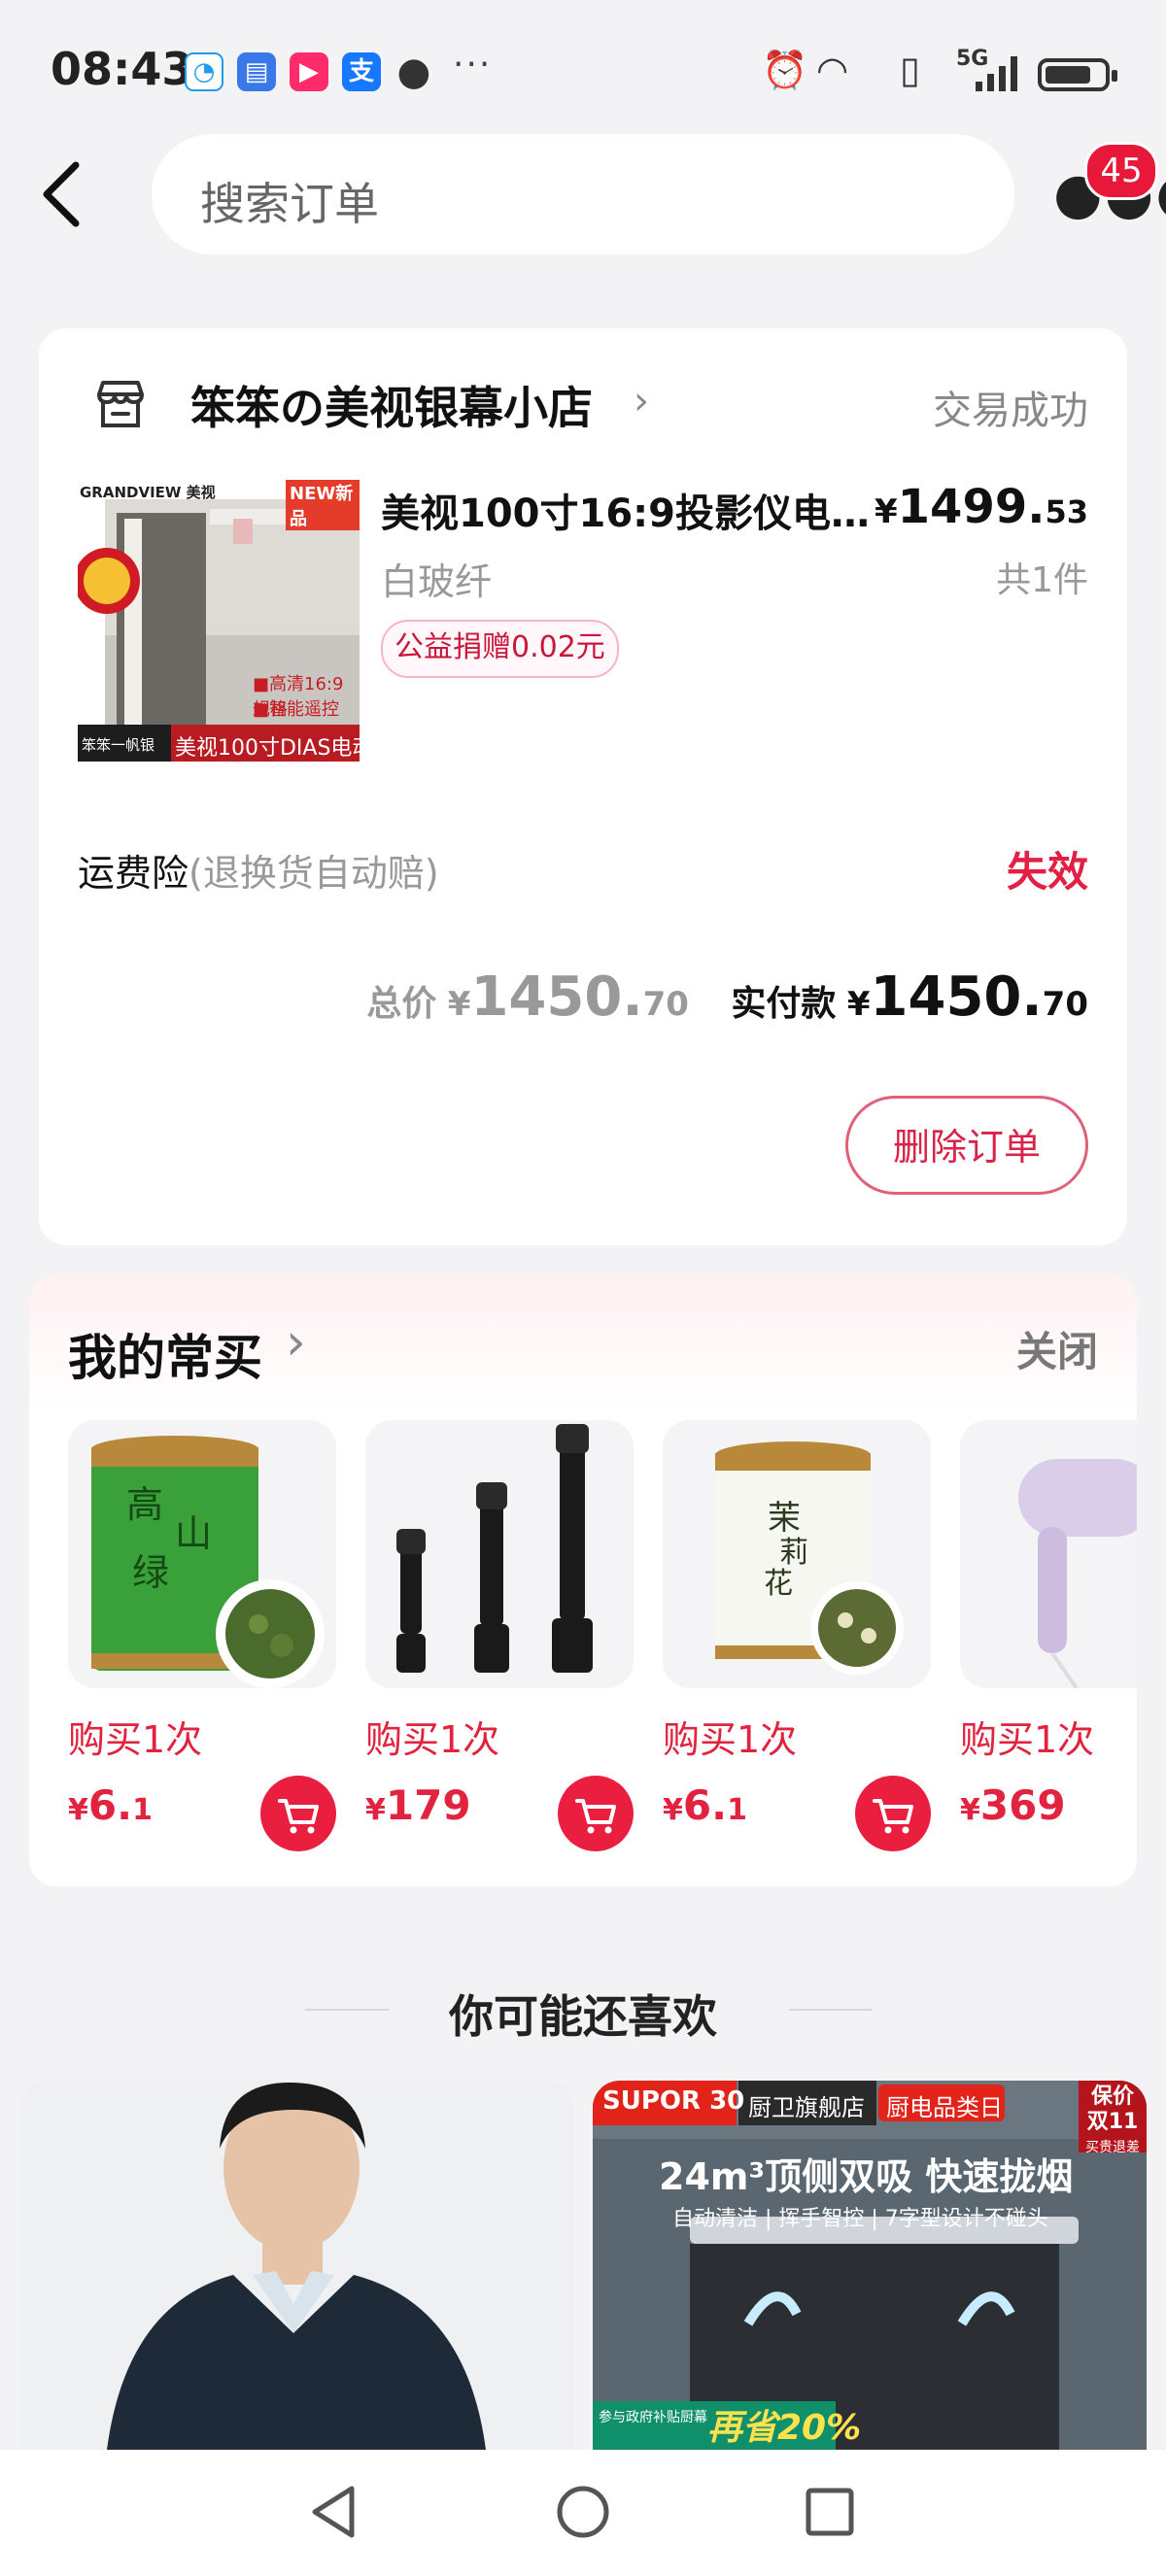 This screenshot has height=2576, width=1166. I want to click on total-symbol: ¥, so click(459, 1004).